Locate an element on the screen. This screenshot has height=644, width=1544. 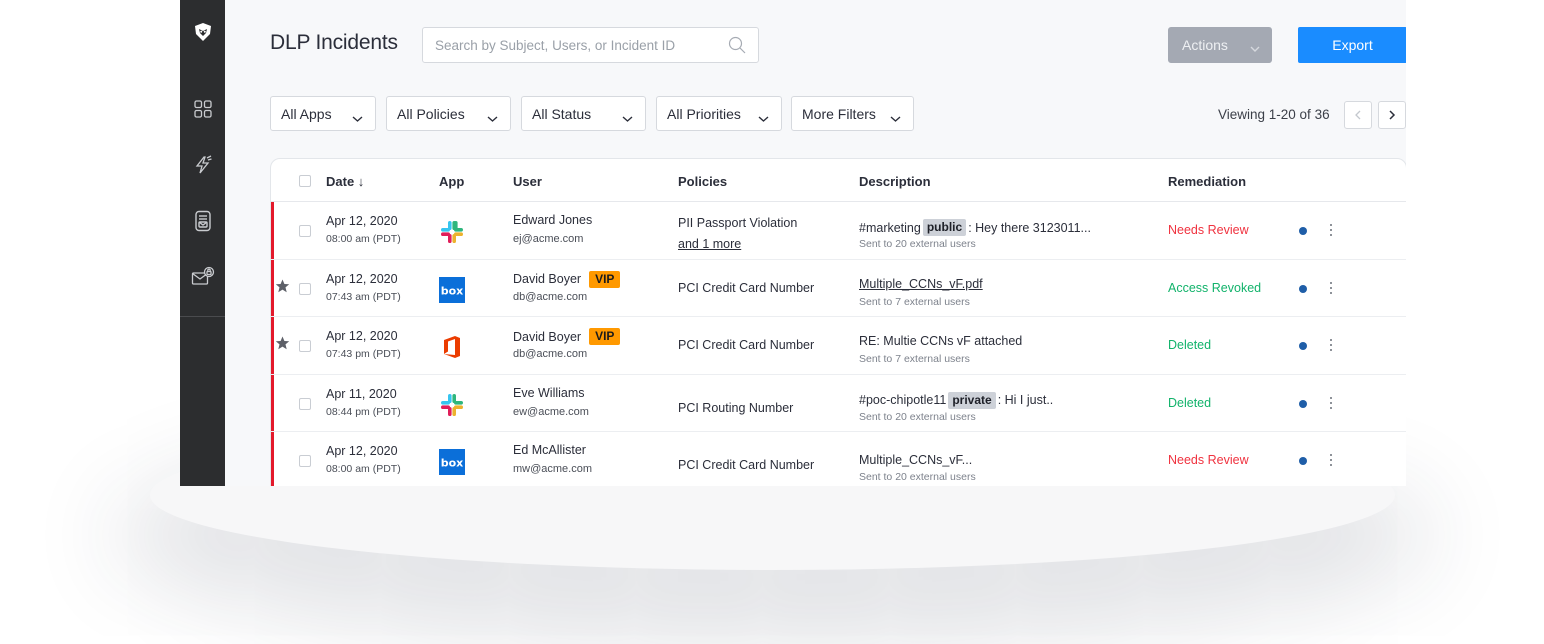
svg-text: box is located at coordinates (452, 290).